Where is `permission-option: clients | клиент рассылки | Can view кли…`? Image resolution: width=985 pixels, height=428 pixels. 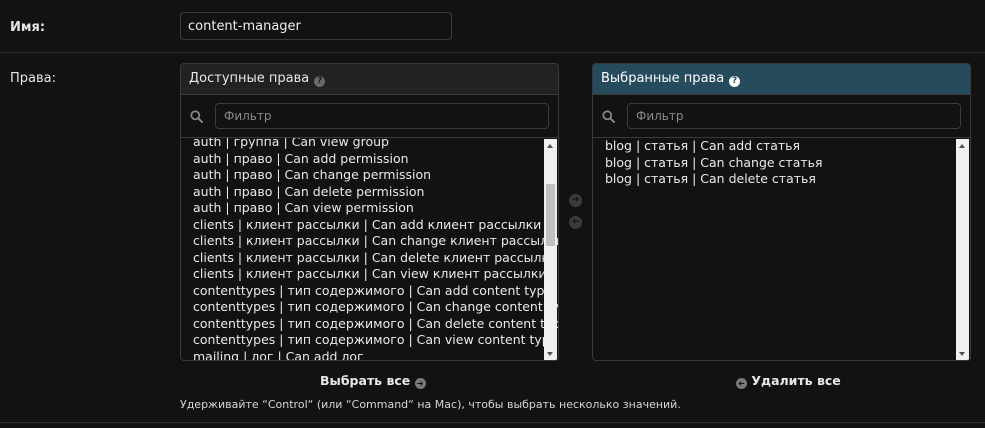
permission-option: clients | клиент рассылки | Can view кли… is located at coordinates (370, 274).